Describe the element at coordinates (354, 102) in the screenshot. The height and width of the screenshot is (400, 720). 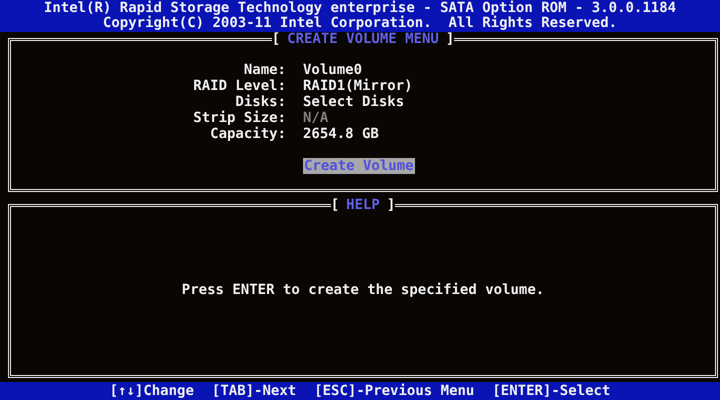
I see `field-value: Select Disks` at that location.